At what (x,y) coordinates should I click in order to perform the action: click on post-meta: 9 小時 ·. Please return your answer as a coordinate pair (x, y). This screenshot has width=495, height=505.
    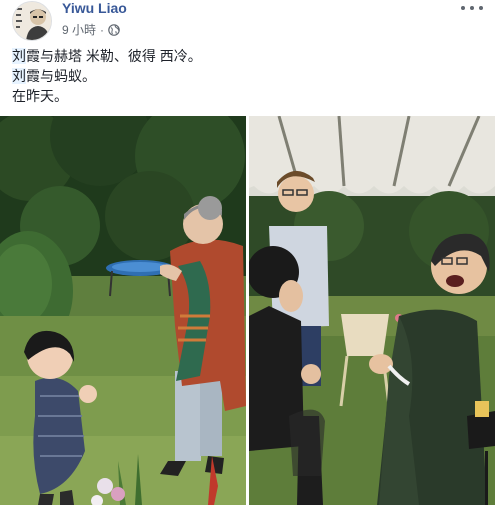
    Looking at the image, I should click on (91, 29).